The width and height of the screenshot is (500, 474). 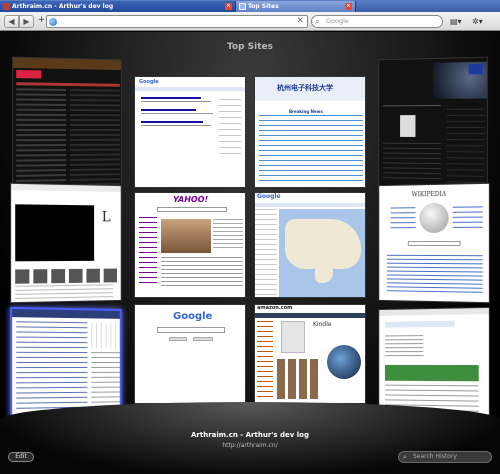 I want to click on tab-arthraim: Arthraim.cn - Arthur's dev log ×, so click(x=118, y=6).